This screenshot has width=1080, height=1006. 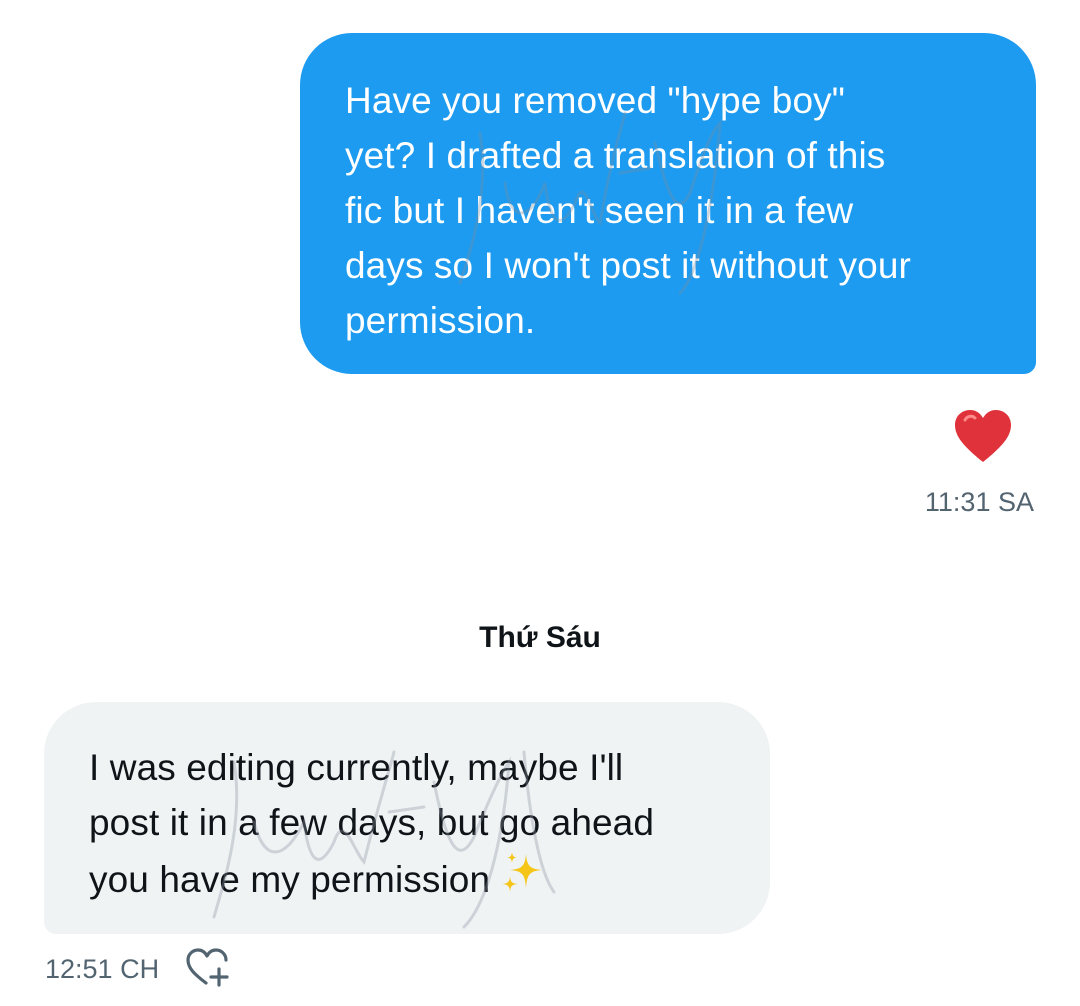 What do you see at coordinates (595, 100) in the screenshot?
I see `sent-message-line: Have you removed "hype boy"` at bounding box center [595, 100].